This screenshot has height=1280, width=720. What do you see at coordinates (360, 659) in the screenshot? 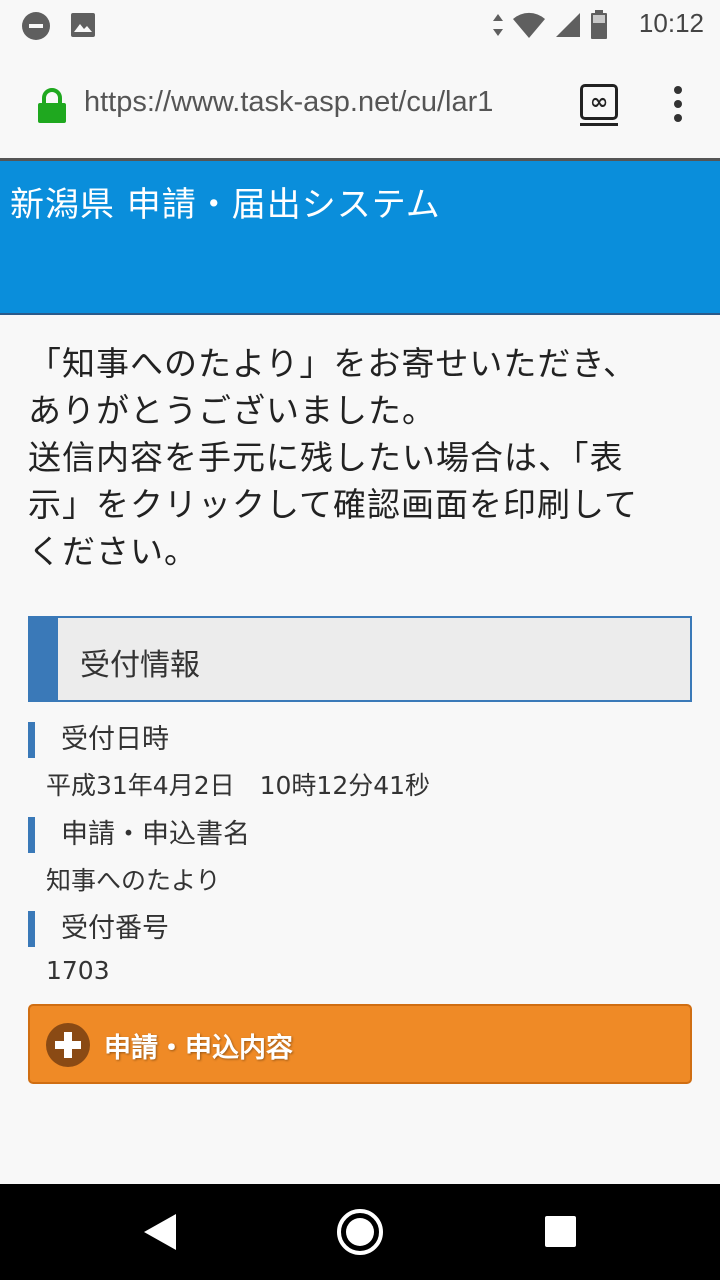
I see `reception-info-heading: 受付情報` at bounding box center [360, 659].